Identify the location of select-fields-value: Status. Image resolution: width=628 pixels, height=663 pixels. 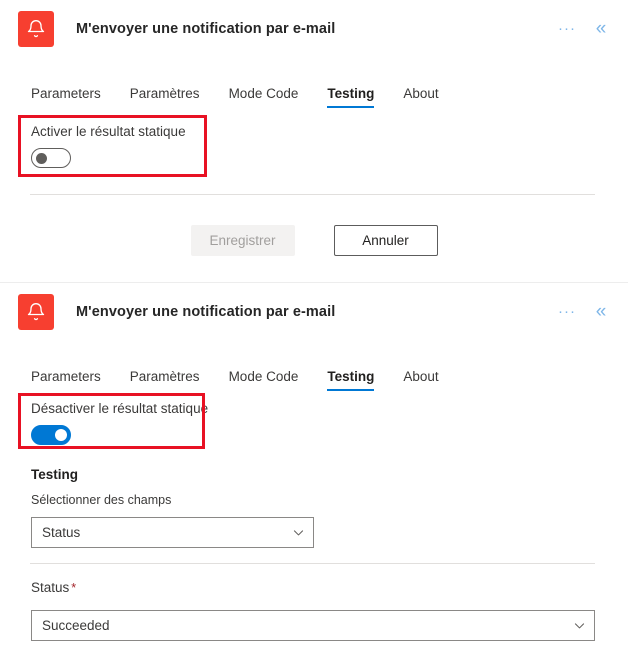
(61, 532).